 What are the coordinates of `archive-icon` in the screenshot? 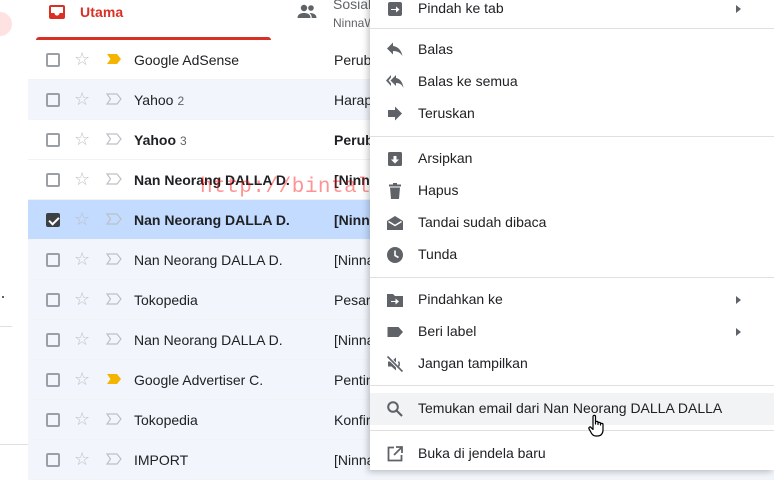 It's located at (395, 159).